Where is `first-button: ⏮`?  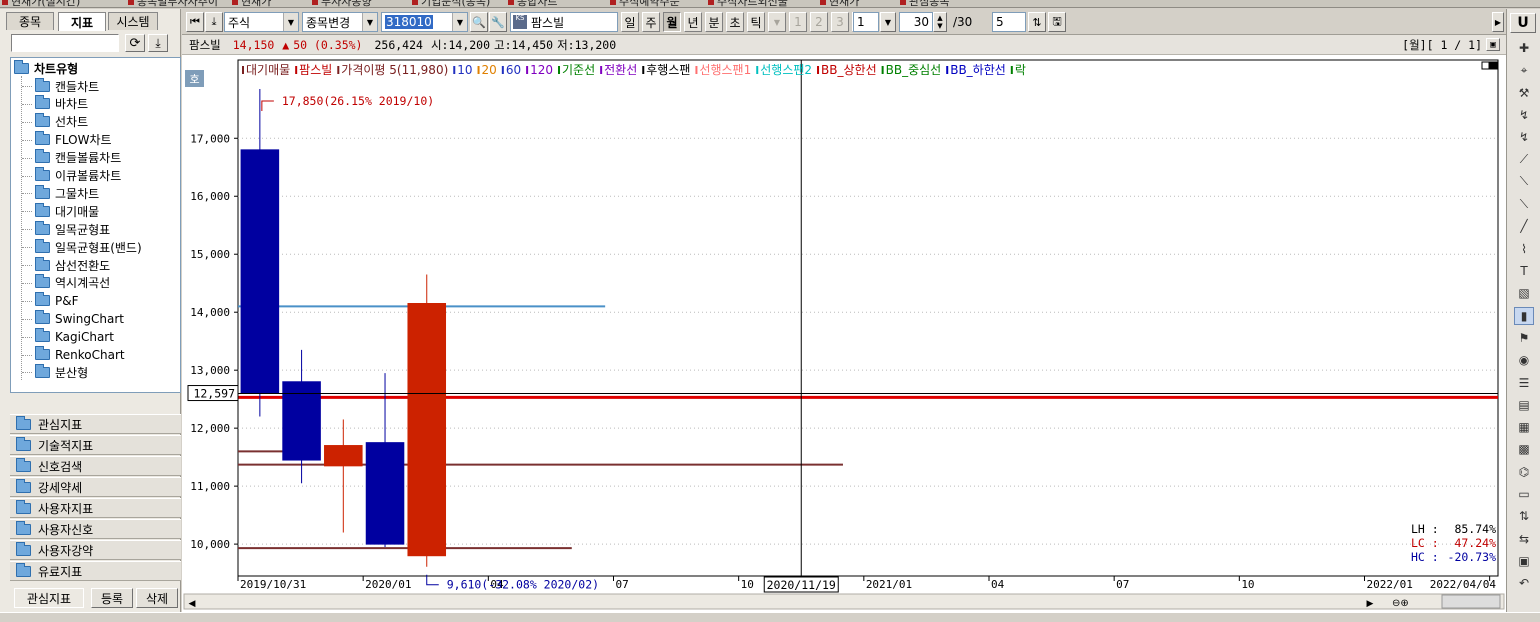
first-button: ⏮ is located at coordinates (195, 22).